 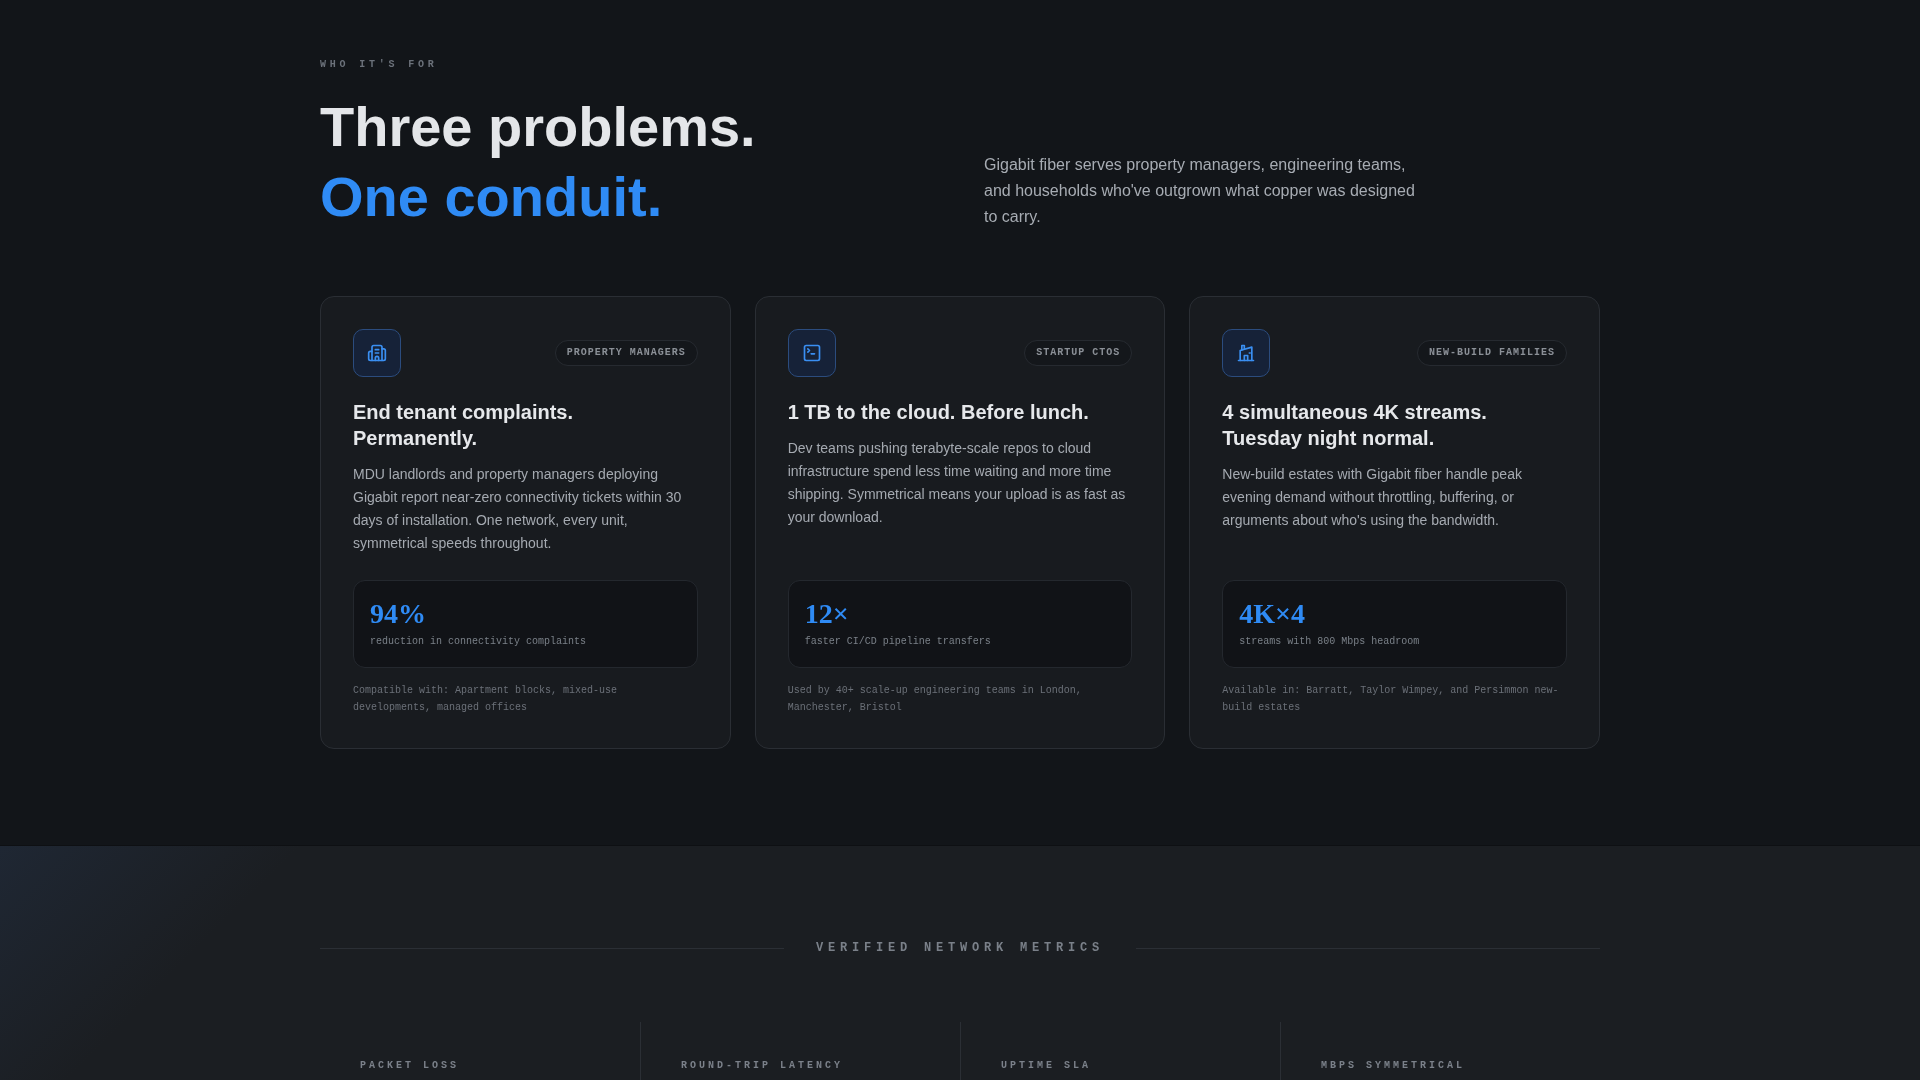 What do you see at coordinates (518, 509) in the screenshot?
I see `card-description: MDU landlords and property managers deploying Gigabit report near-zero connectivity tickets within 30 days of installation. One network, every unit, symmetrical speeds throughout.` at bounding box center [518, 509].